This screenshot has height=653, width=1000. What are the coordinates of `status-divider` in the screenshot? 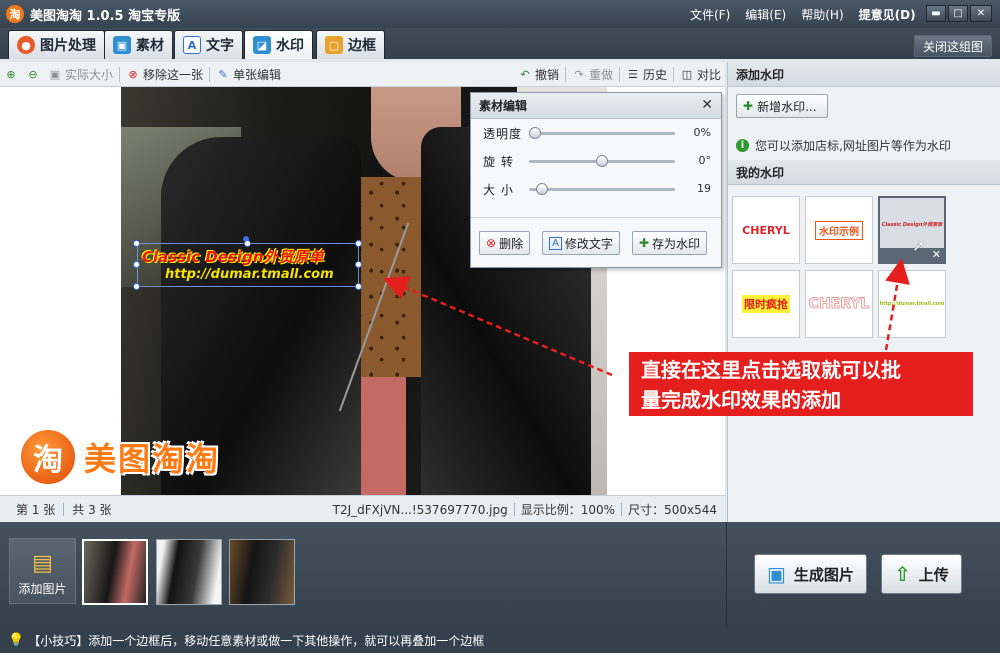 It's located at (64, 509).